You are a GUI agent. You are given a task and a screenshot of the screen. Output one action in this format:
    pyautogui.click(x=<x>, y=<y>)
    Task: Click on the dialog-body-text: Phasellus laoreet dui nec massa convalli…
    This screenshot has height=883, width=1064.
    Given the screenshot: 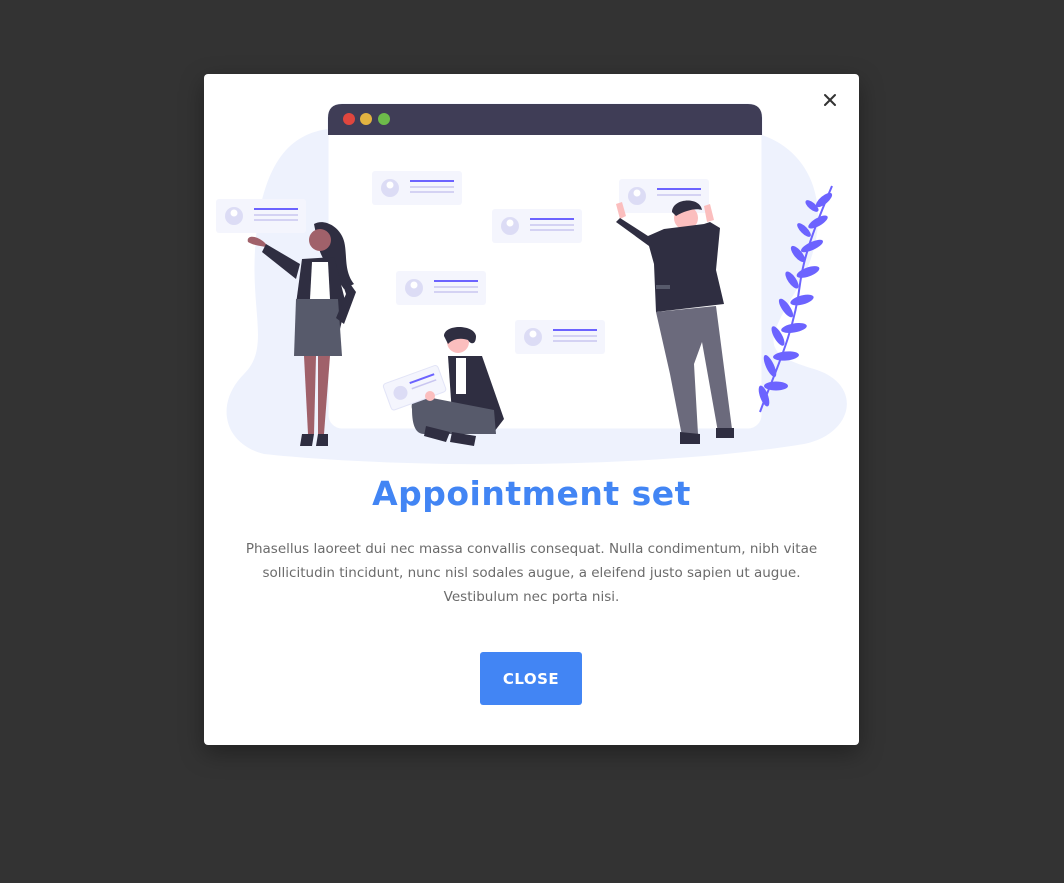 What is the action you would take?
    pyautogui.click(x=531, y=573)
    